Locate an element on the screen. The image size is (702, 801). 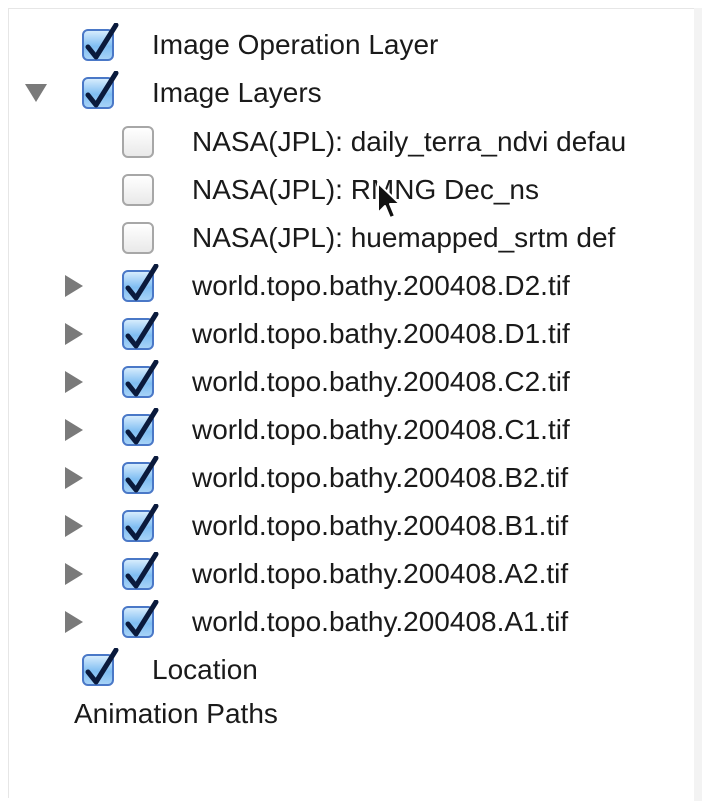
tree-item-label: world.topo.bathy.200408.B2.tif is located at coordinates (380, 477).